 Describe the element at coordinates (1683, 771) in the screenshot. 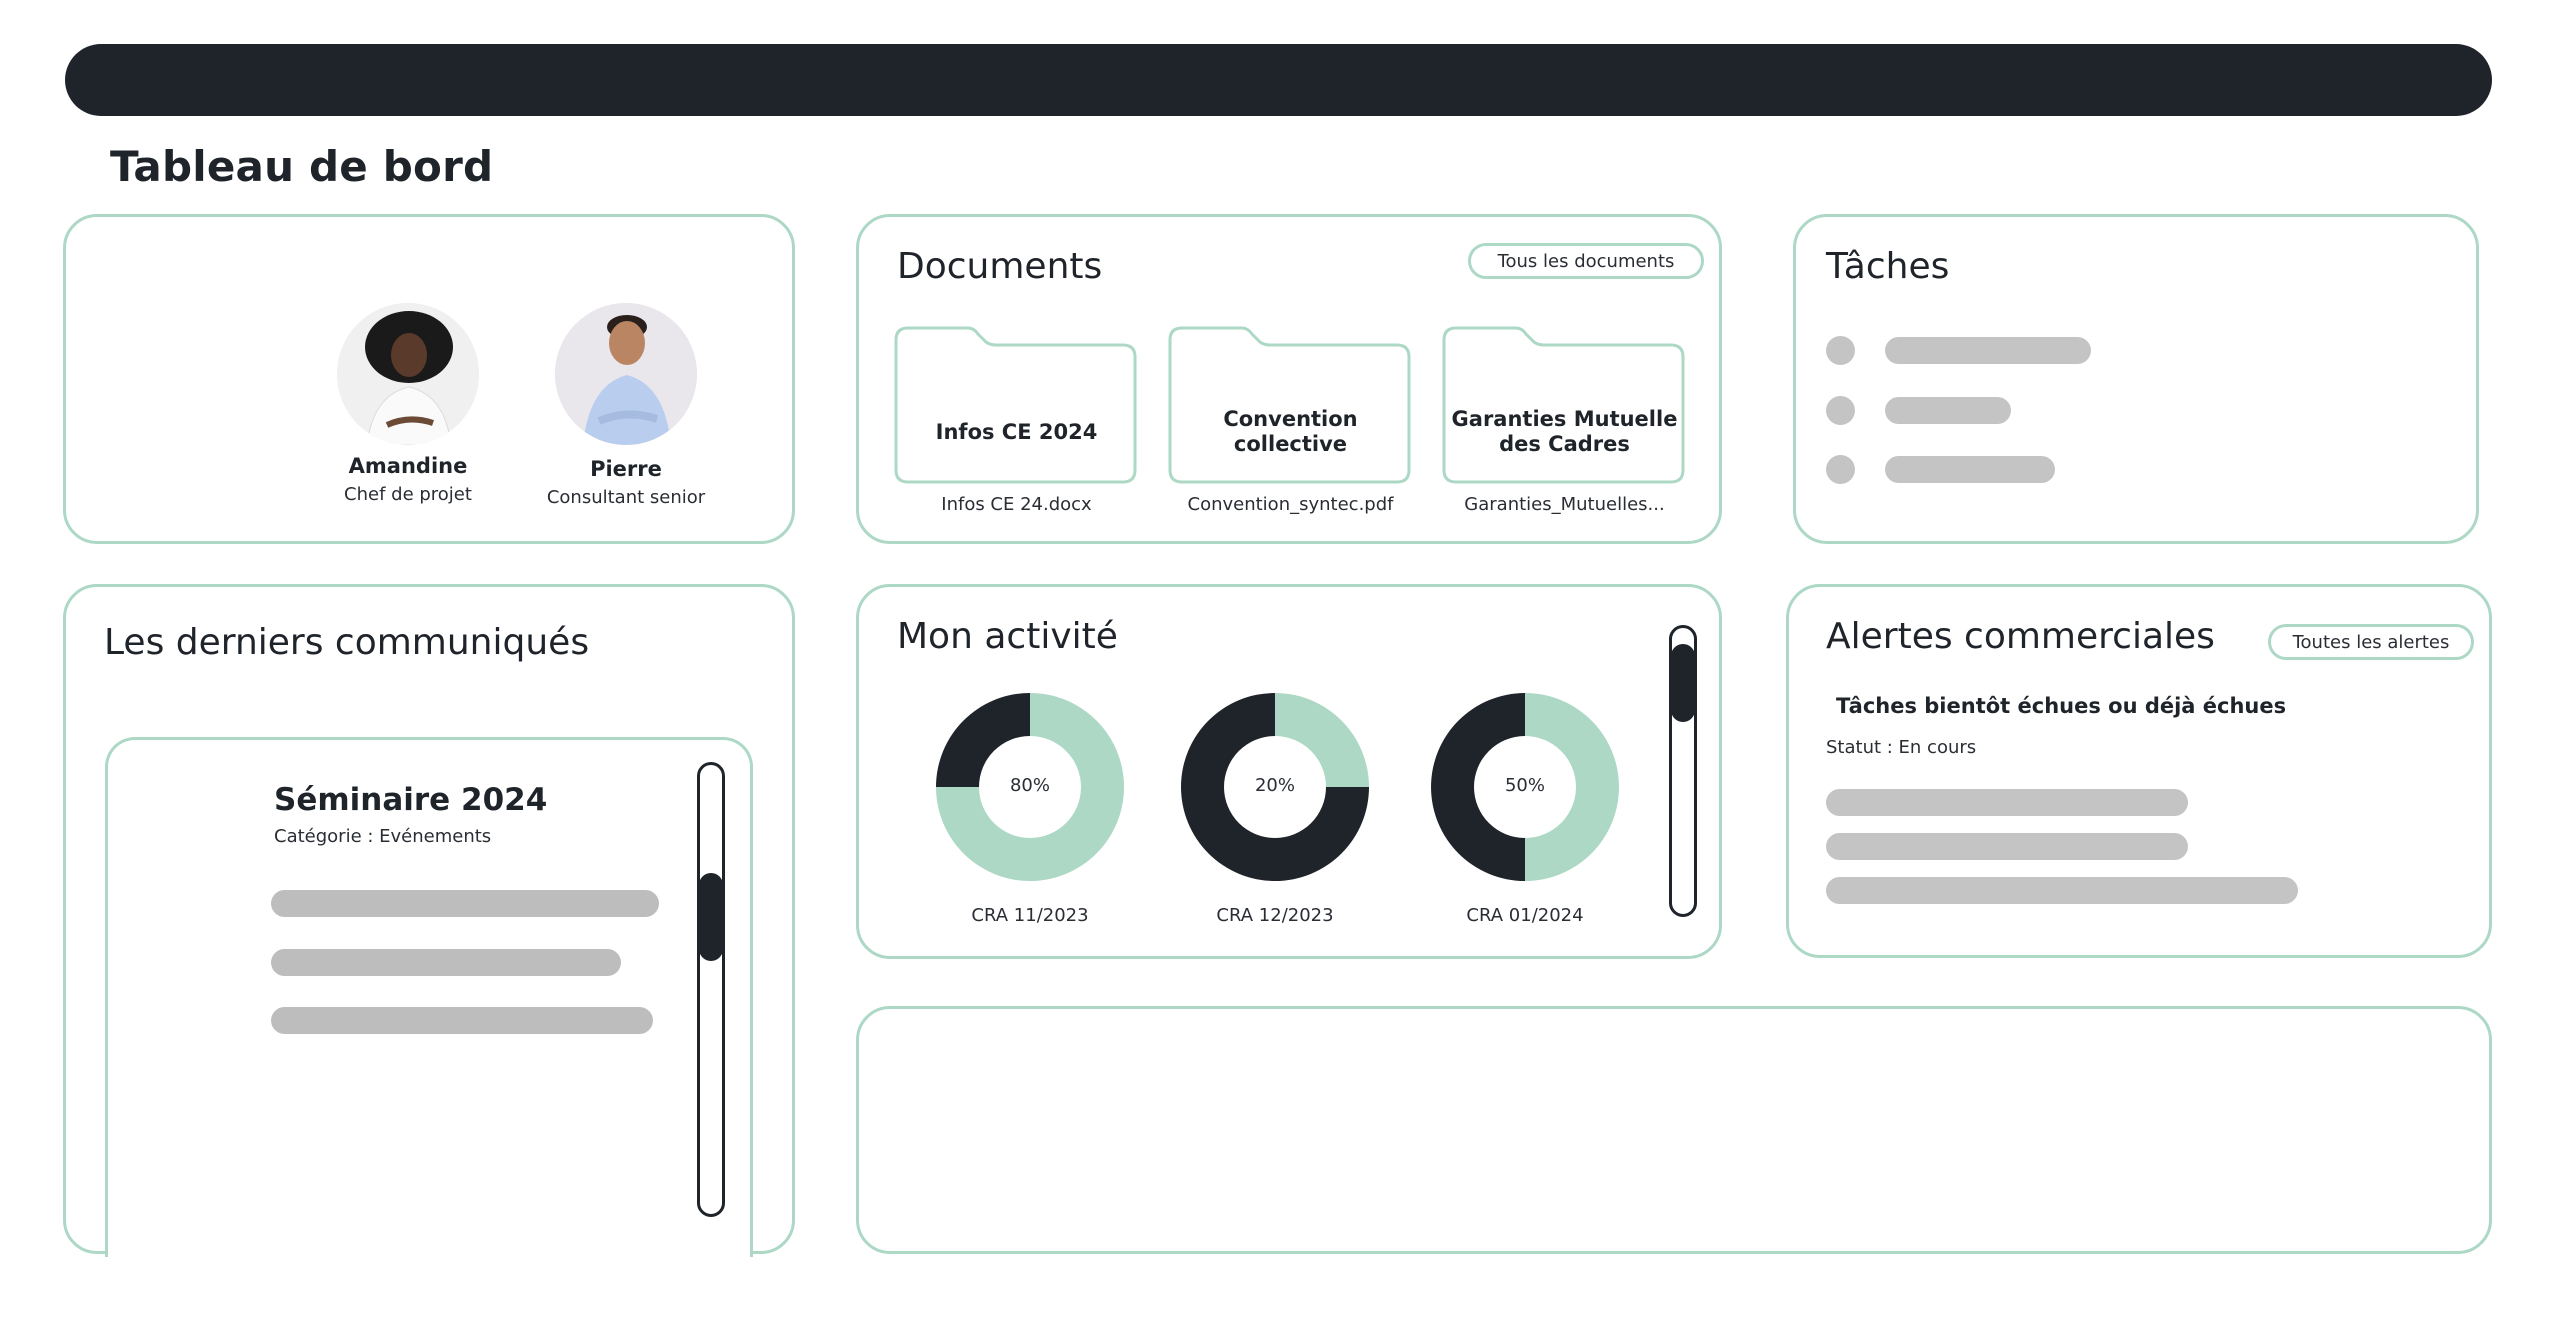

I see `activity-scrollbar` at that location.